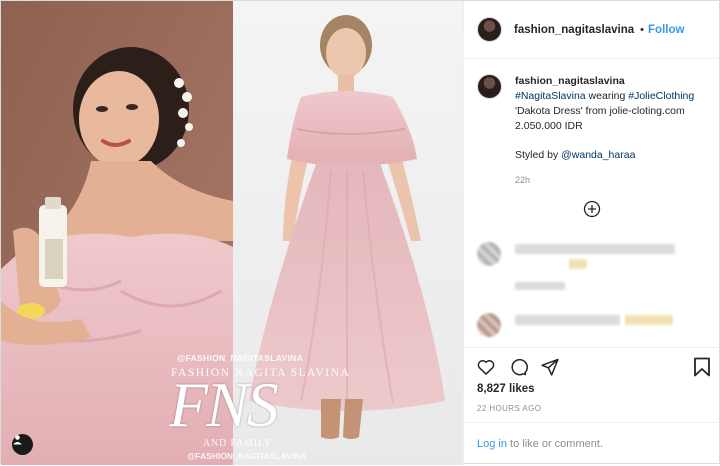  What do you see at coordinates (666, 30) in the screenshot?
I see `follow-button: Follow` at bounding box center [666, 30].